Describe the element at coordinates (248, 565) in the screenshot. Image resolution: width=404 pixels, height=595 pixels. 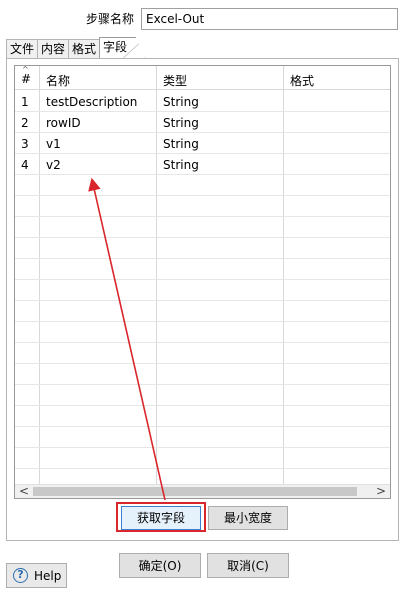
I see `cancel-button: 取消(C)` at that location.